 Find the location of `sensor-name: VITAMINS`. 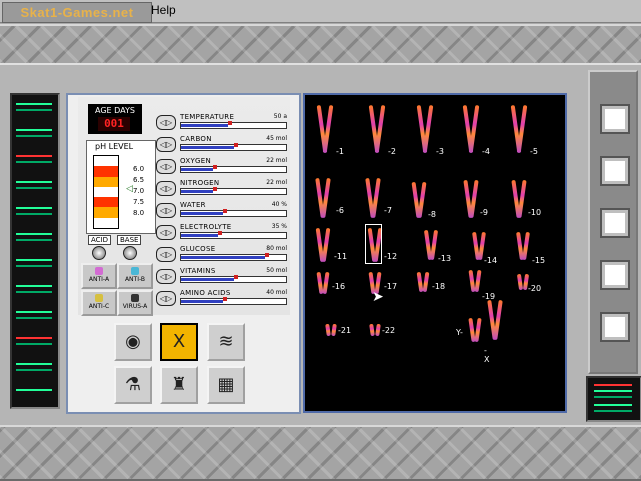

sensor-name: VITAMINS is located at coordinates (198, 271).